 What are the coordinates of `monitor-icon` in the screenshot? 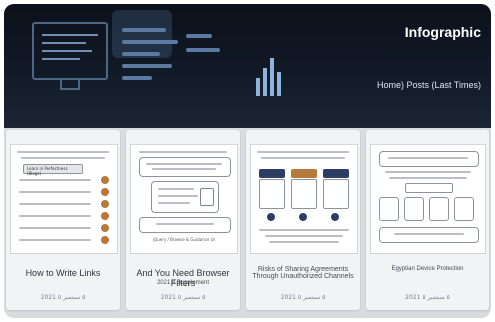 It's located at (70, 51).